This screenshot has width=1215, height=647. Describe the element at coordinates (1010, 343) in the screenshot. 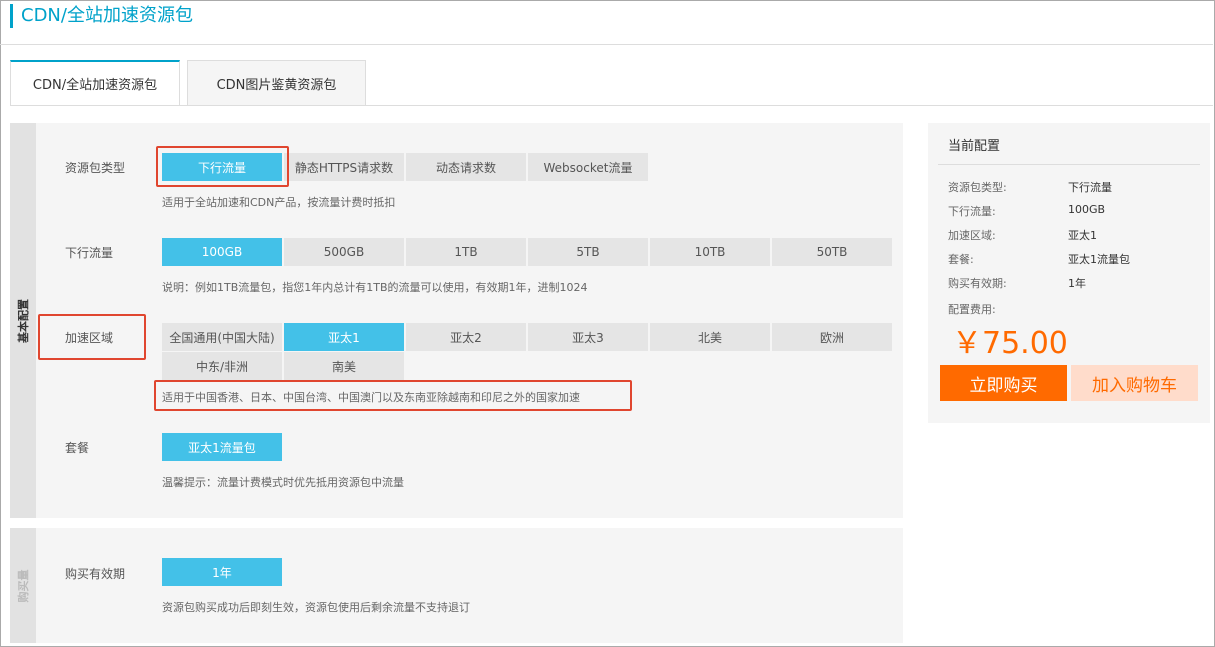

I see `config-price: ￥75.00` at that location.